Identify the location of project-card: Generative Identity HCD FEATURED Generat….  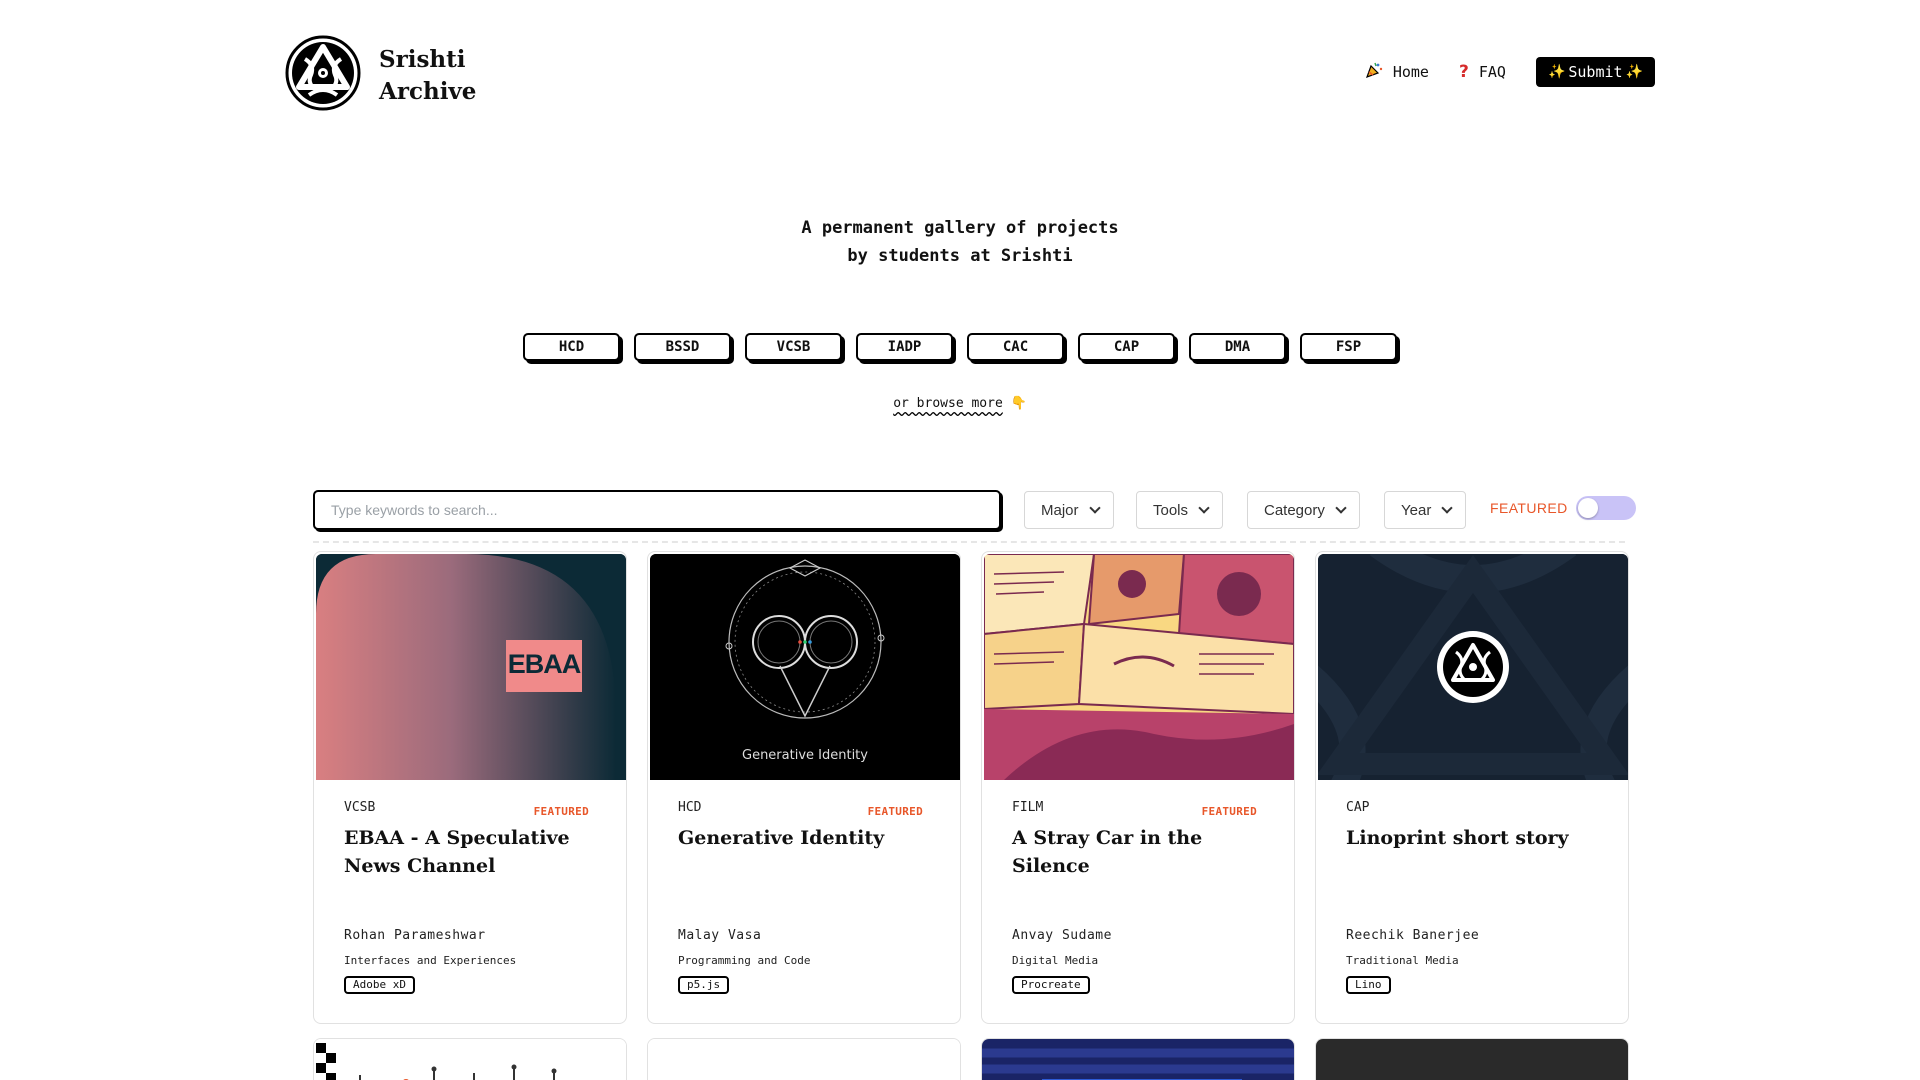
(804, 787).